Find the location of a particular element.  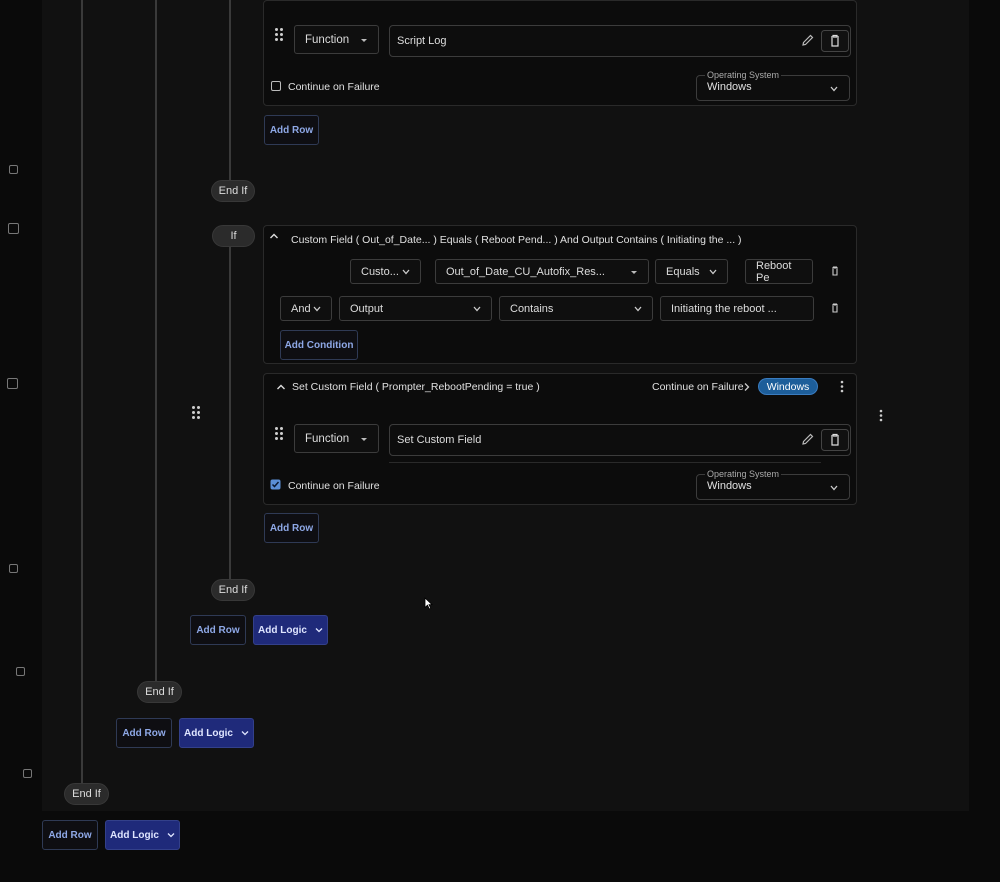

operator-select: Equals is located at coordinates (691, 271).